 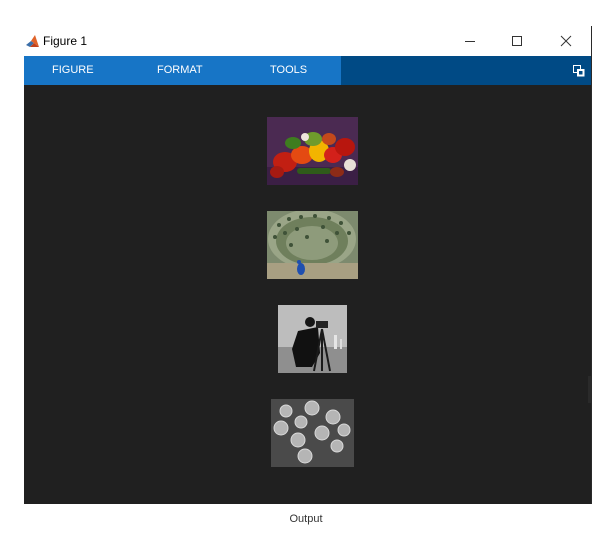 What do you see at coordinates (73, 70) in the screenshot?
I see `tab-figure: FIGURE` at bounding box center [73, 70].